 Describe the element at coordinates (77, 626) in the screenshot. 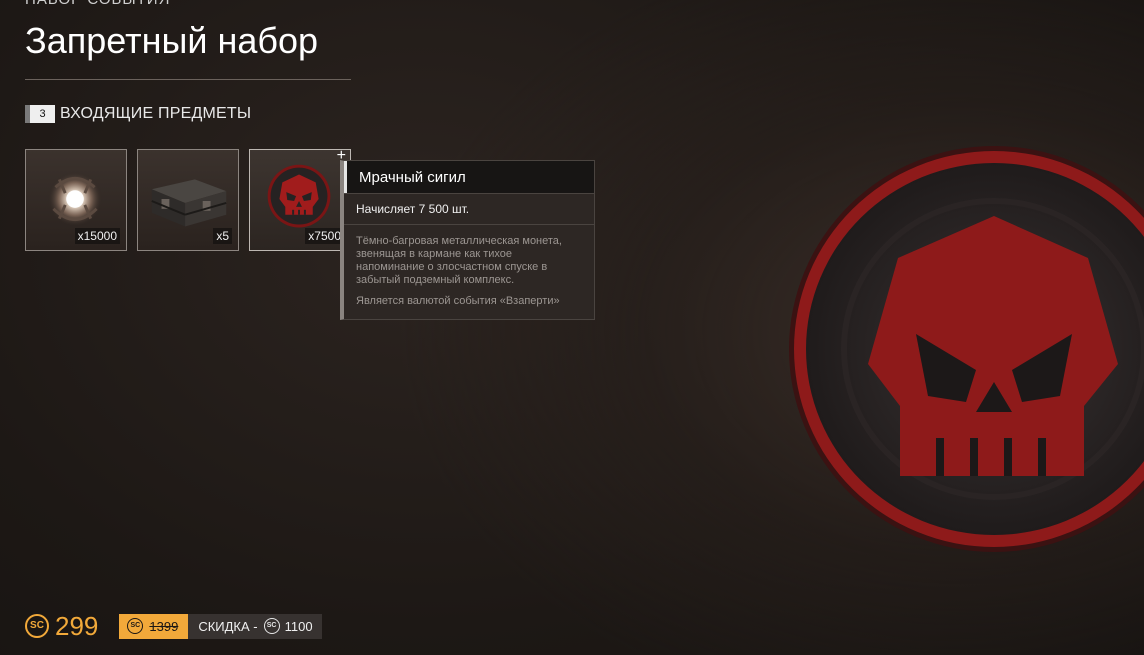

I see `current-price: 299` at that location.